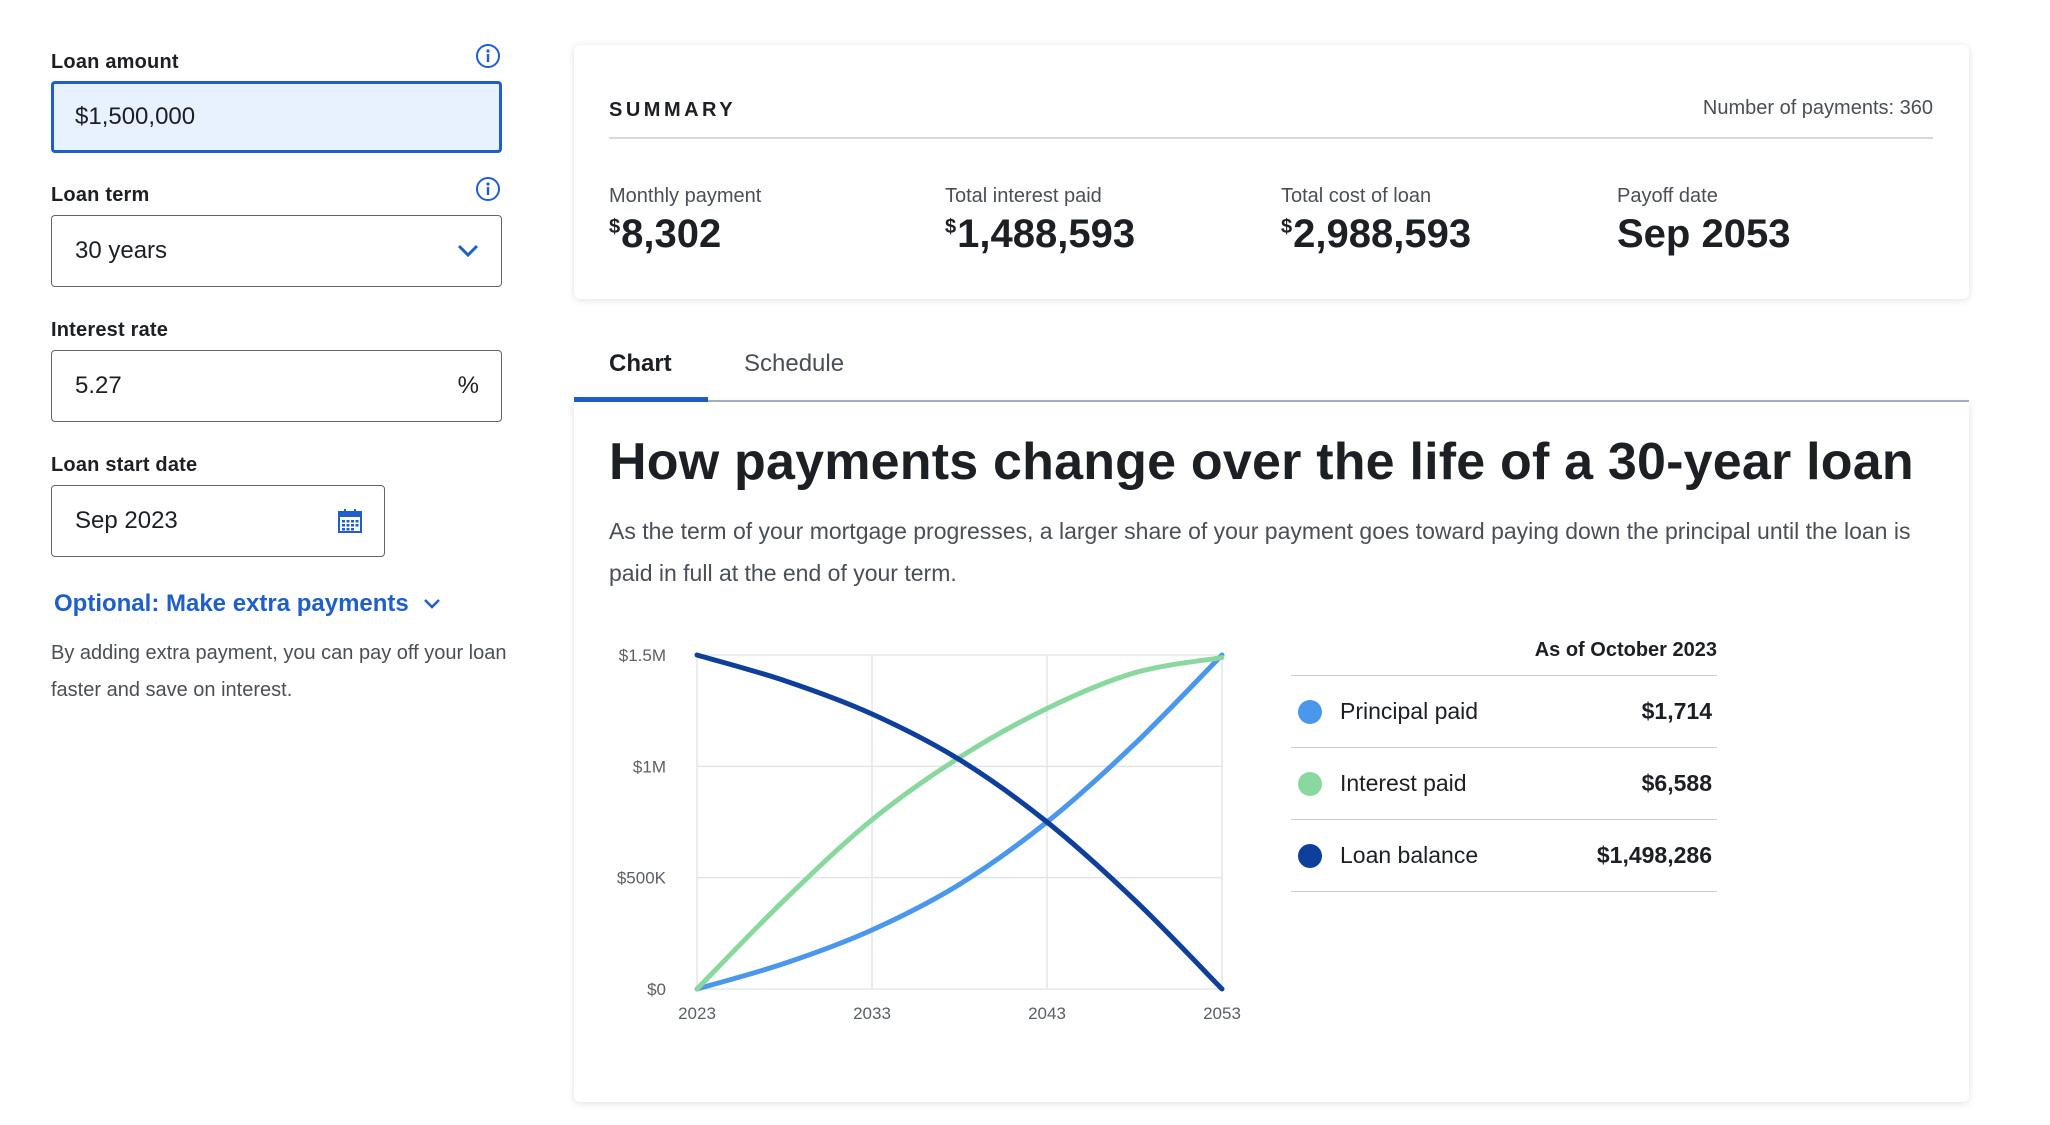 Image resolution: width=2050 pixels, height=1125 pixels. What do you see at coordinates (276, 251) in the screenshot?
I see `loan-term-select: 30 years` at bounding box center [276, 251].